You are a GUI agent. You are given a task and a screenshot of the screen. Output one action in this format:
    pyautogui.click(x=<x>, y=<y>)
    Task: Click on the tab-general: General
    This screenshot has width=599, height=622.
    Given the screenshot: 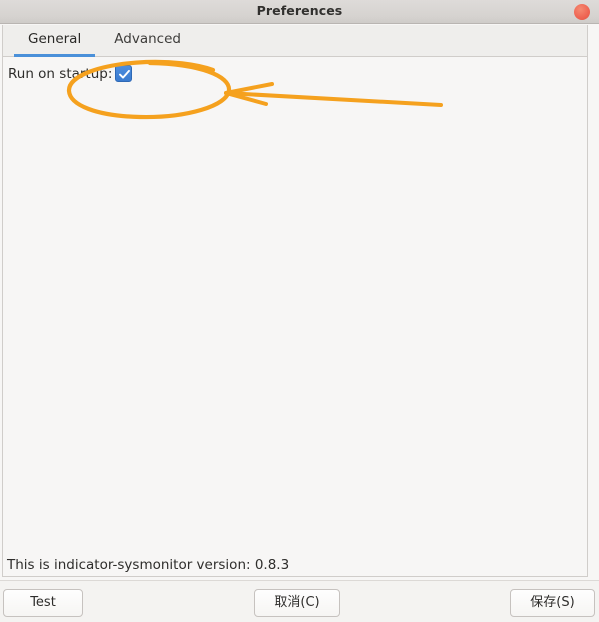 What is the action you would take?
    pyautogui.click(x=55, y=41)
    